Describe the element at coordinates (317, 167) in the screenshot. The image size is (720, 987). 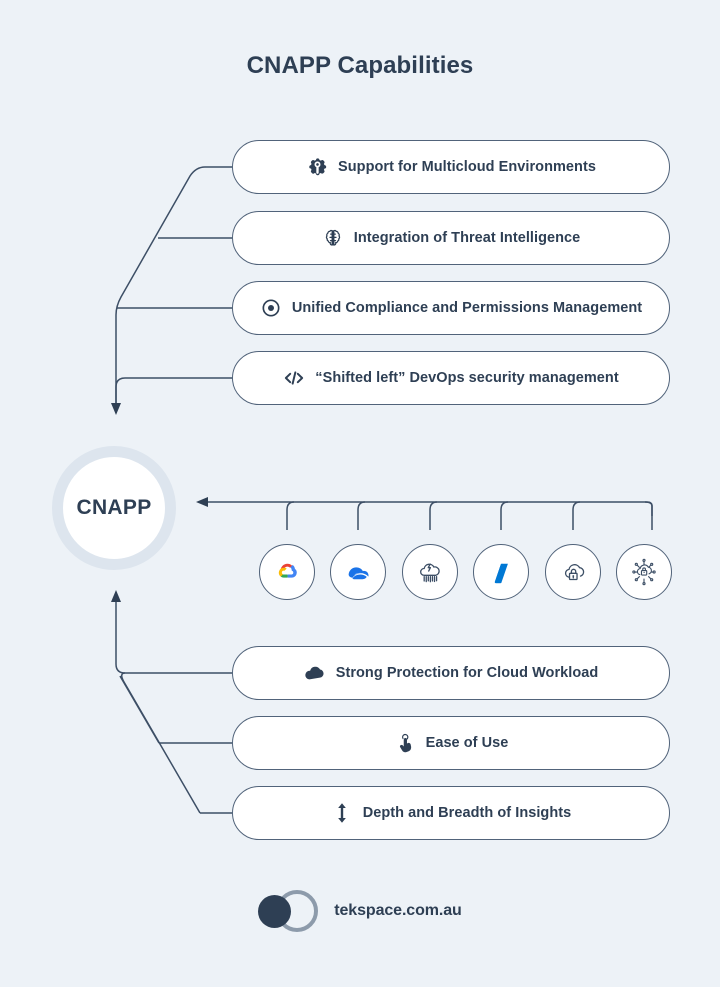
I see `gear-wrench-icon` at that location.